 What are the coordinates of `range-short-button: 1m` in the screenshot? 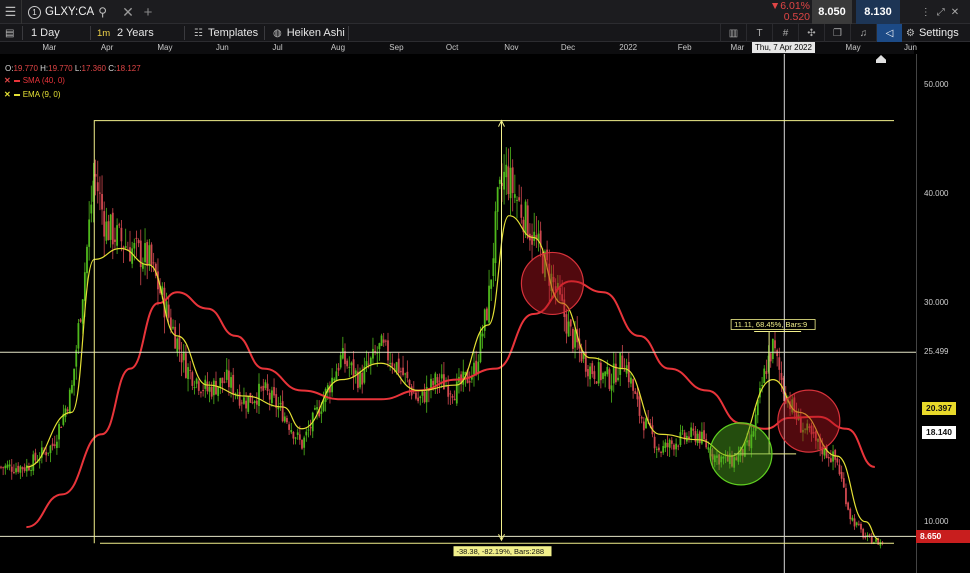 It's located at (103, 33).